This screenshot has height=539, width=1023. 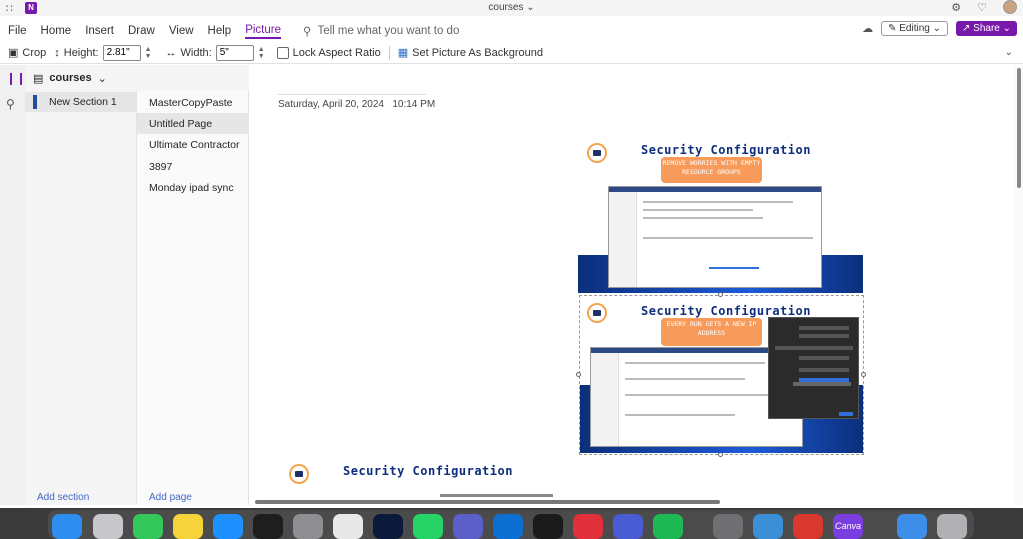 What do you see at coordinates (193, 144) in the screenshot?
I see `page-item: Ultimate Contractor` at bounding box center [193, 144].